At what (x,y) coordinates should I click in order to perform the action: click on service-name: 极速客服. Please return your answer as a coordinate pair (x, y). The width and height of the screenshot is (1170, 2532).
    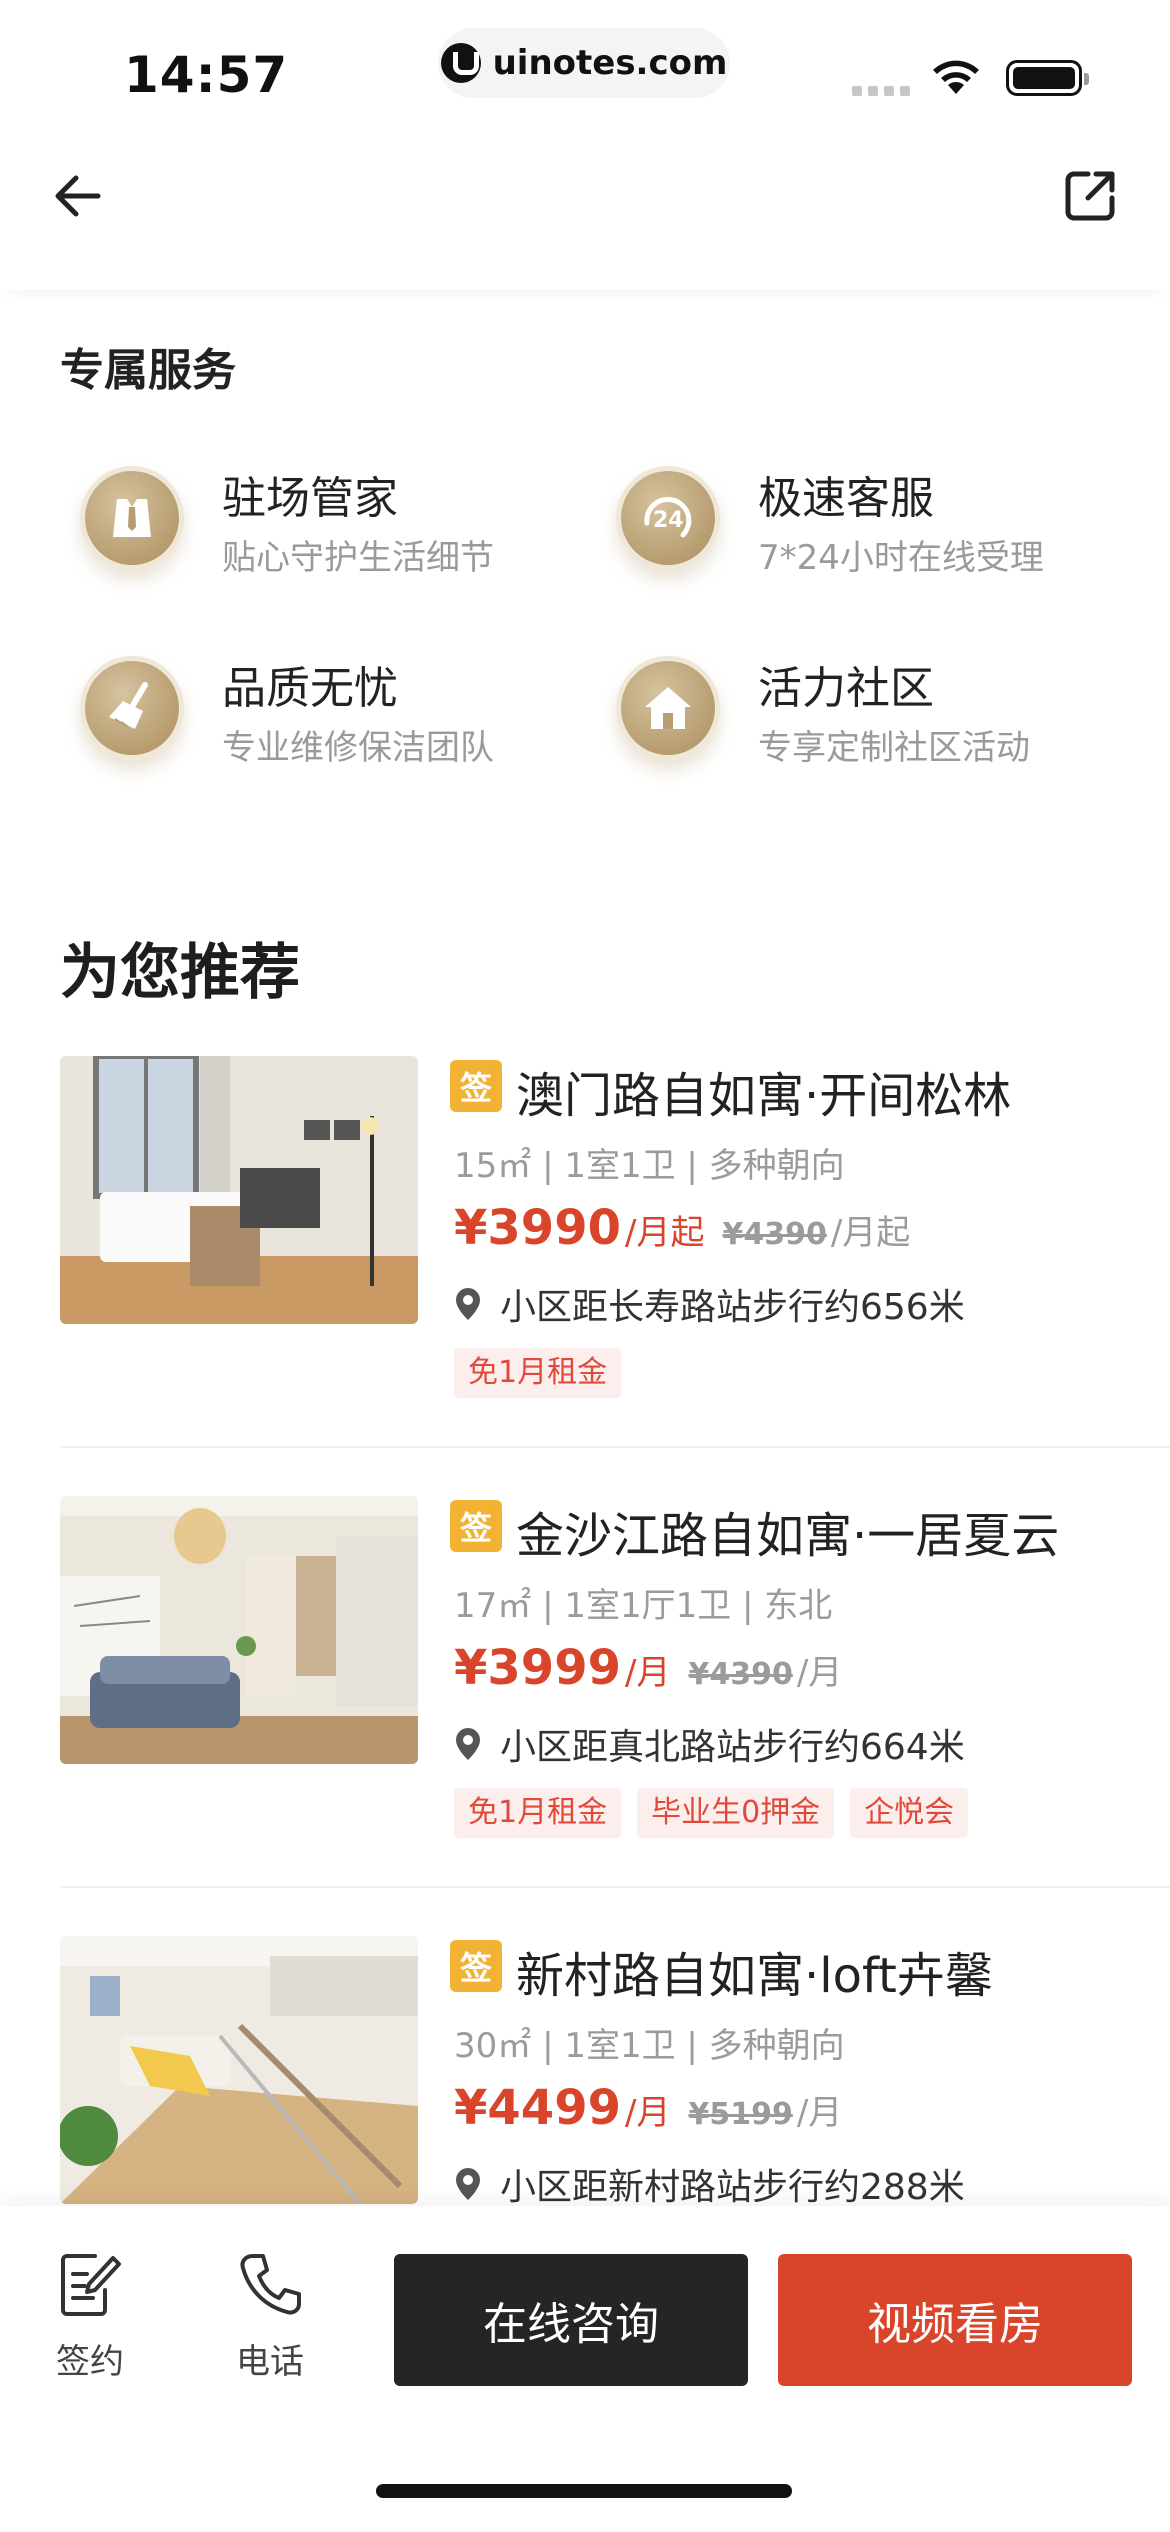
    Looking at the image, I should click on (846, 498).